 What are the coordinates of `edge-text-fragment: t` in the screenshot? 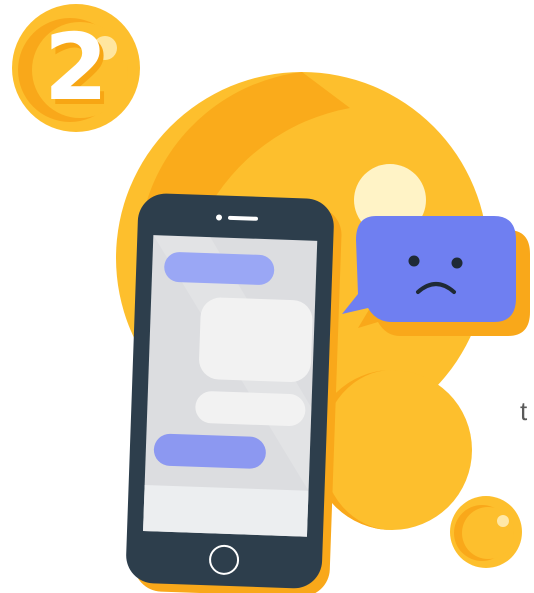 It's located at (524, 411).